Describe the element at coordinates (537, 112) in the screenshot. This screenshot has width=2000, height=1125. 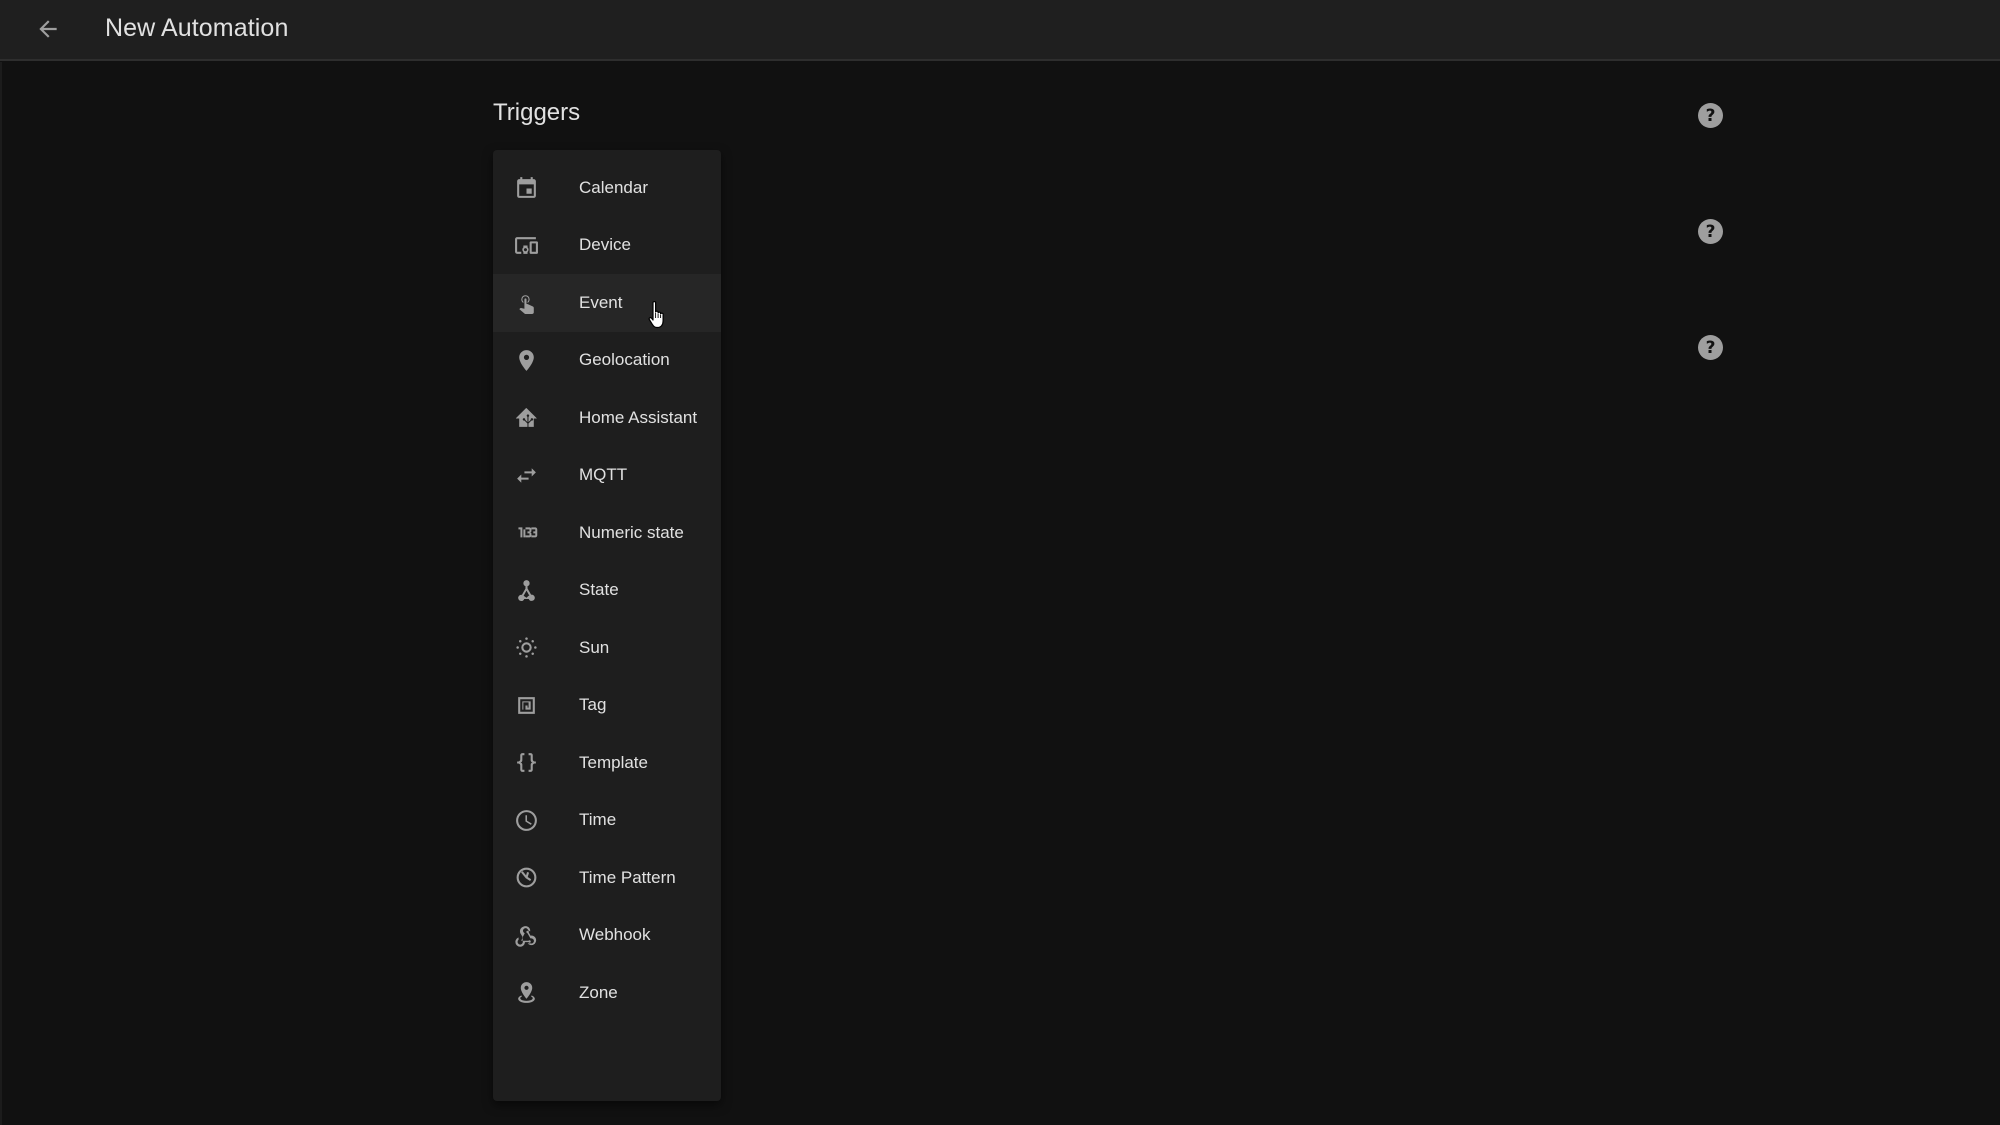
I see `triggers-heading: Triggers` at that location.